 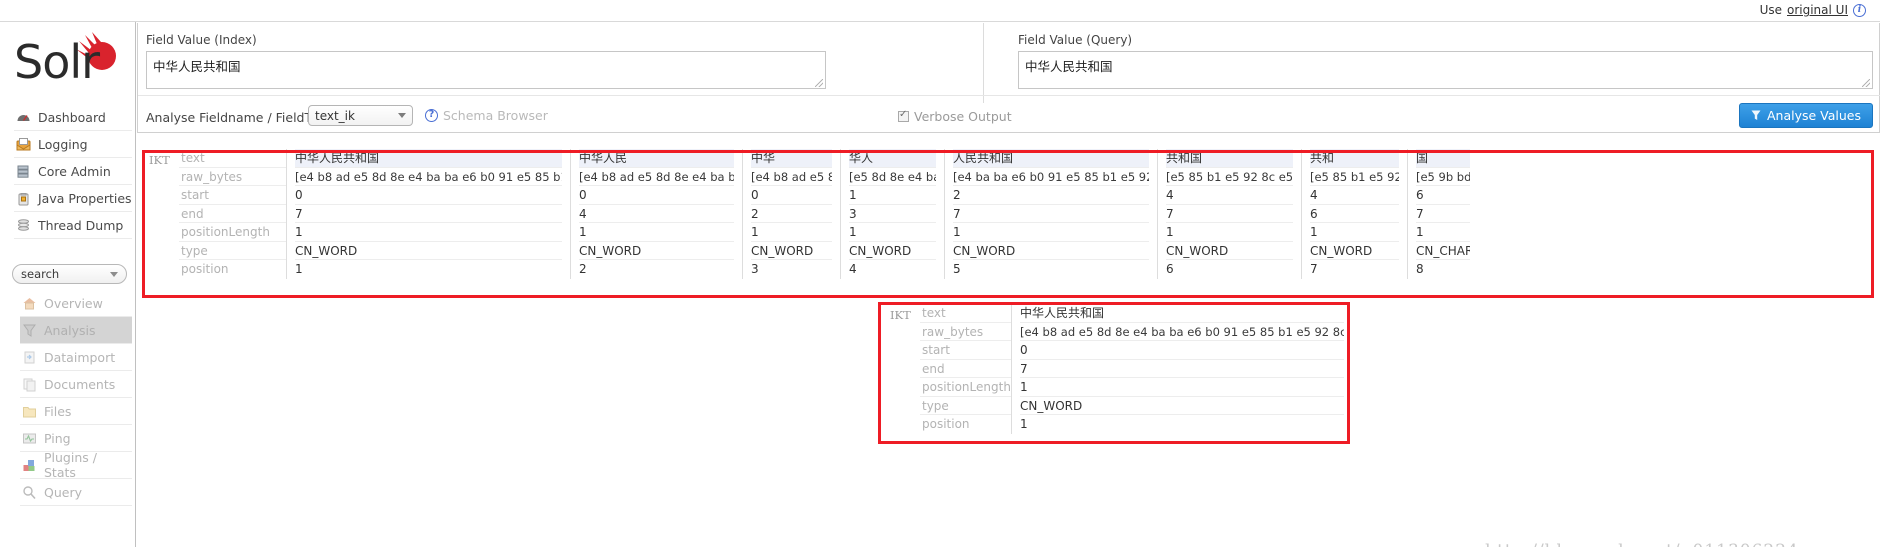 I want to click on token-raw-bytes-value: [e4 b8 ad e5 8d 8e e4 ba ba e6 b0 91], so click(x=656, y=177).